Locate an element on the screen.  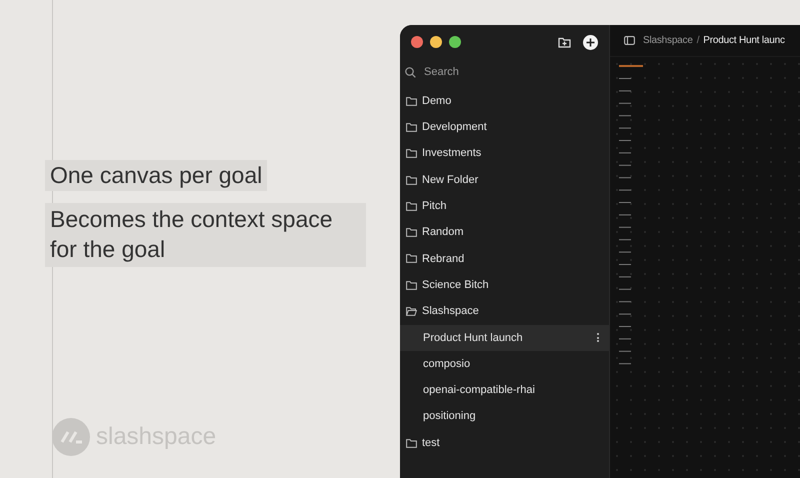
folder-item: Random is located at coordinates (504, 232).